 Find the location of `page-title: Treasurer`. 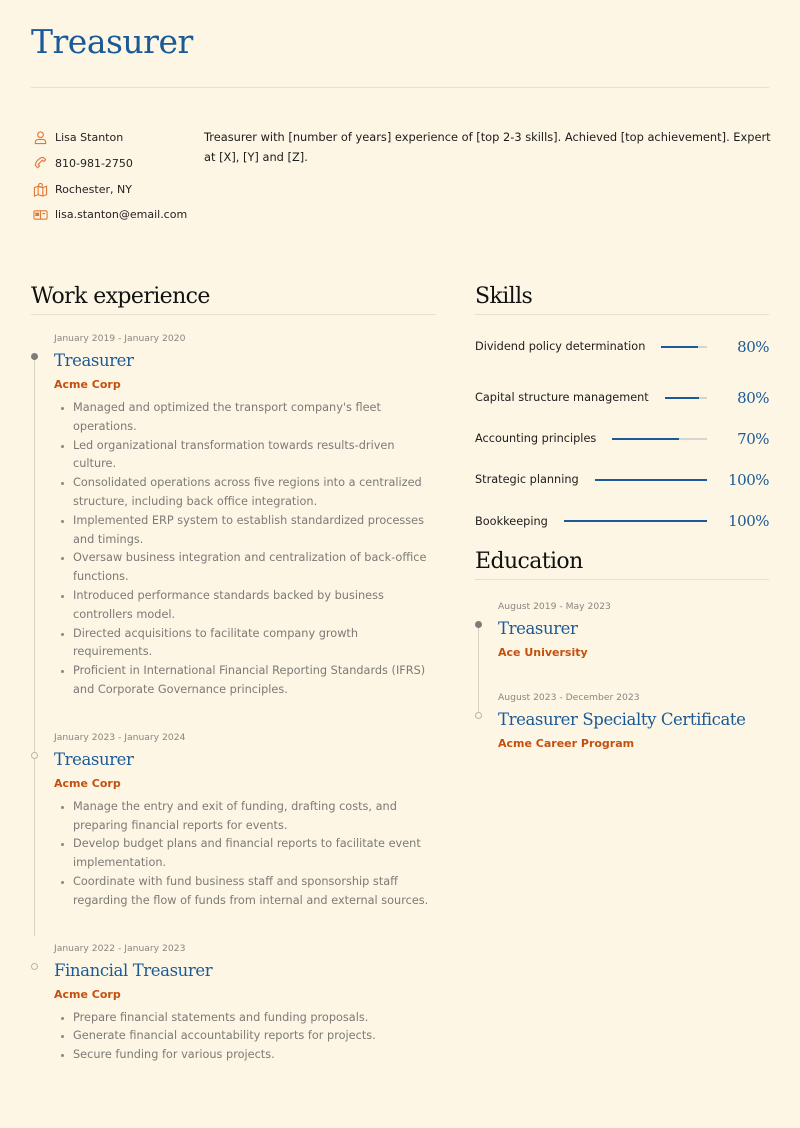

page-title: Treasurer is located at coordinates (112, 41).